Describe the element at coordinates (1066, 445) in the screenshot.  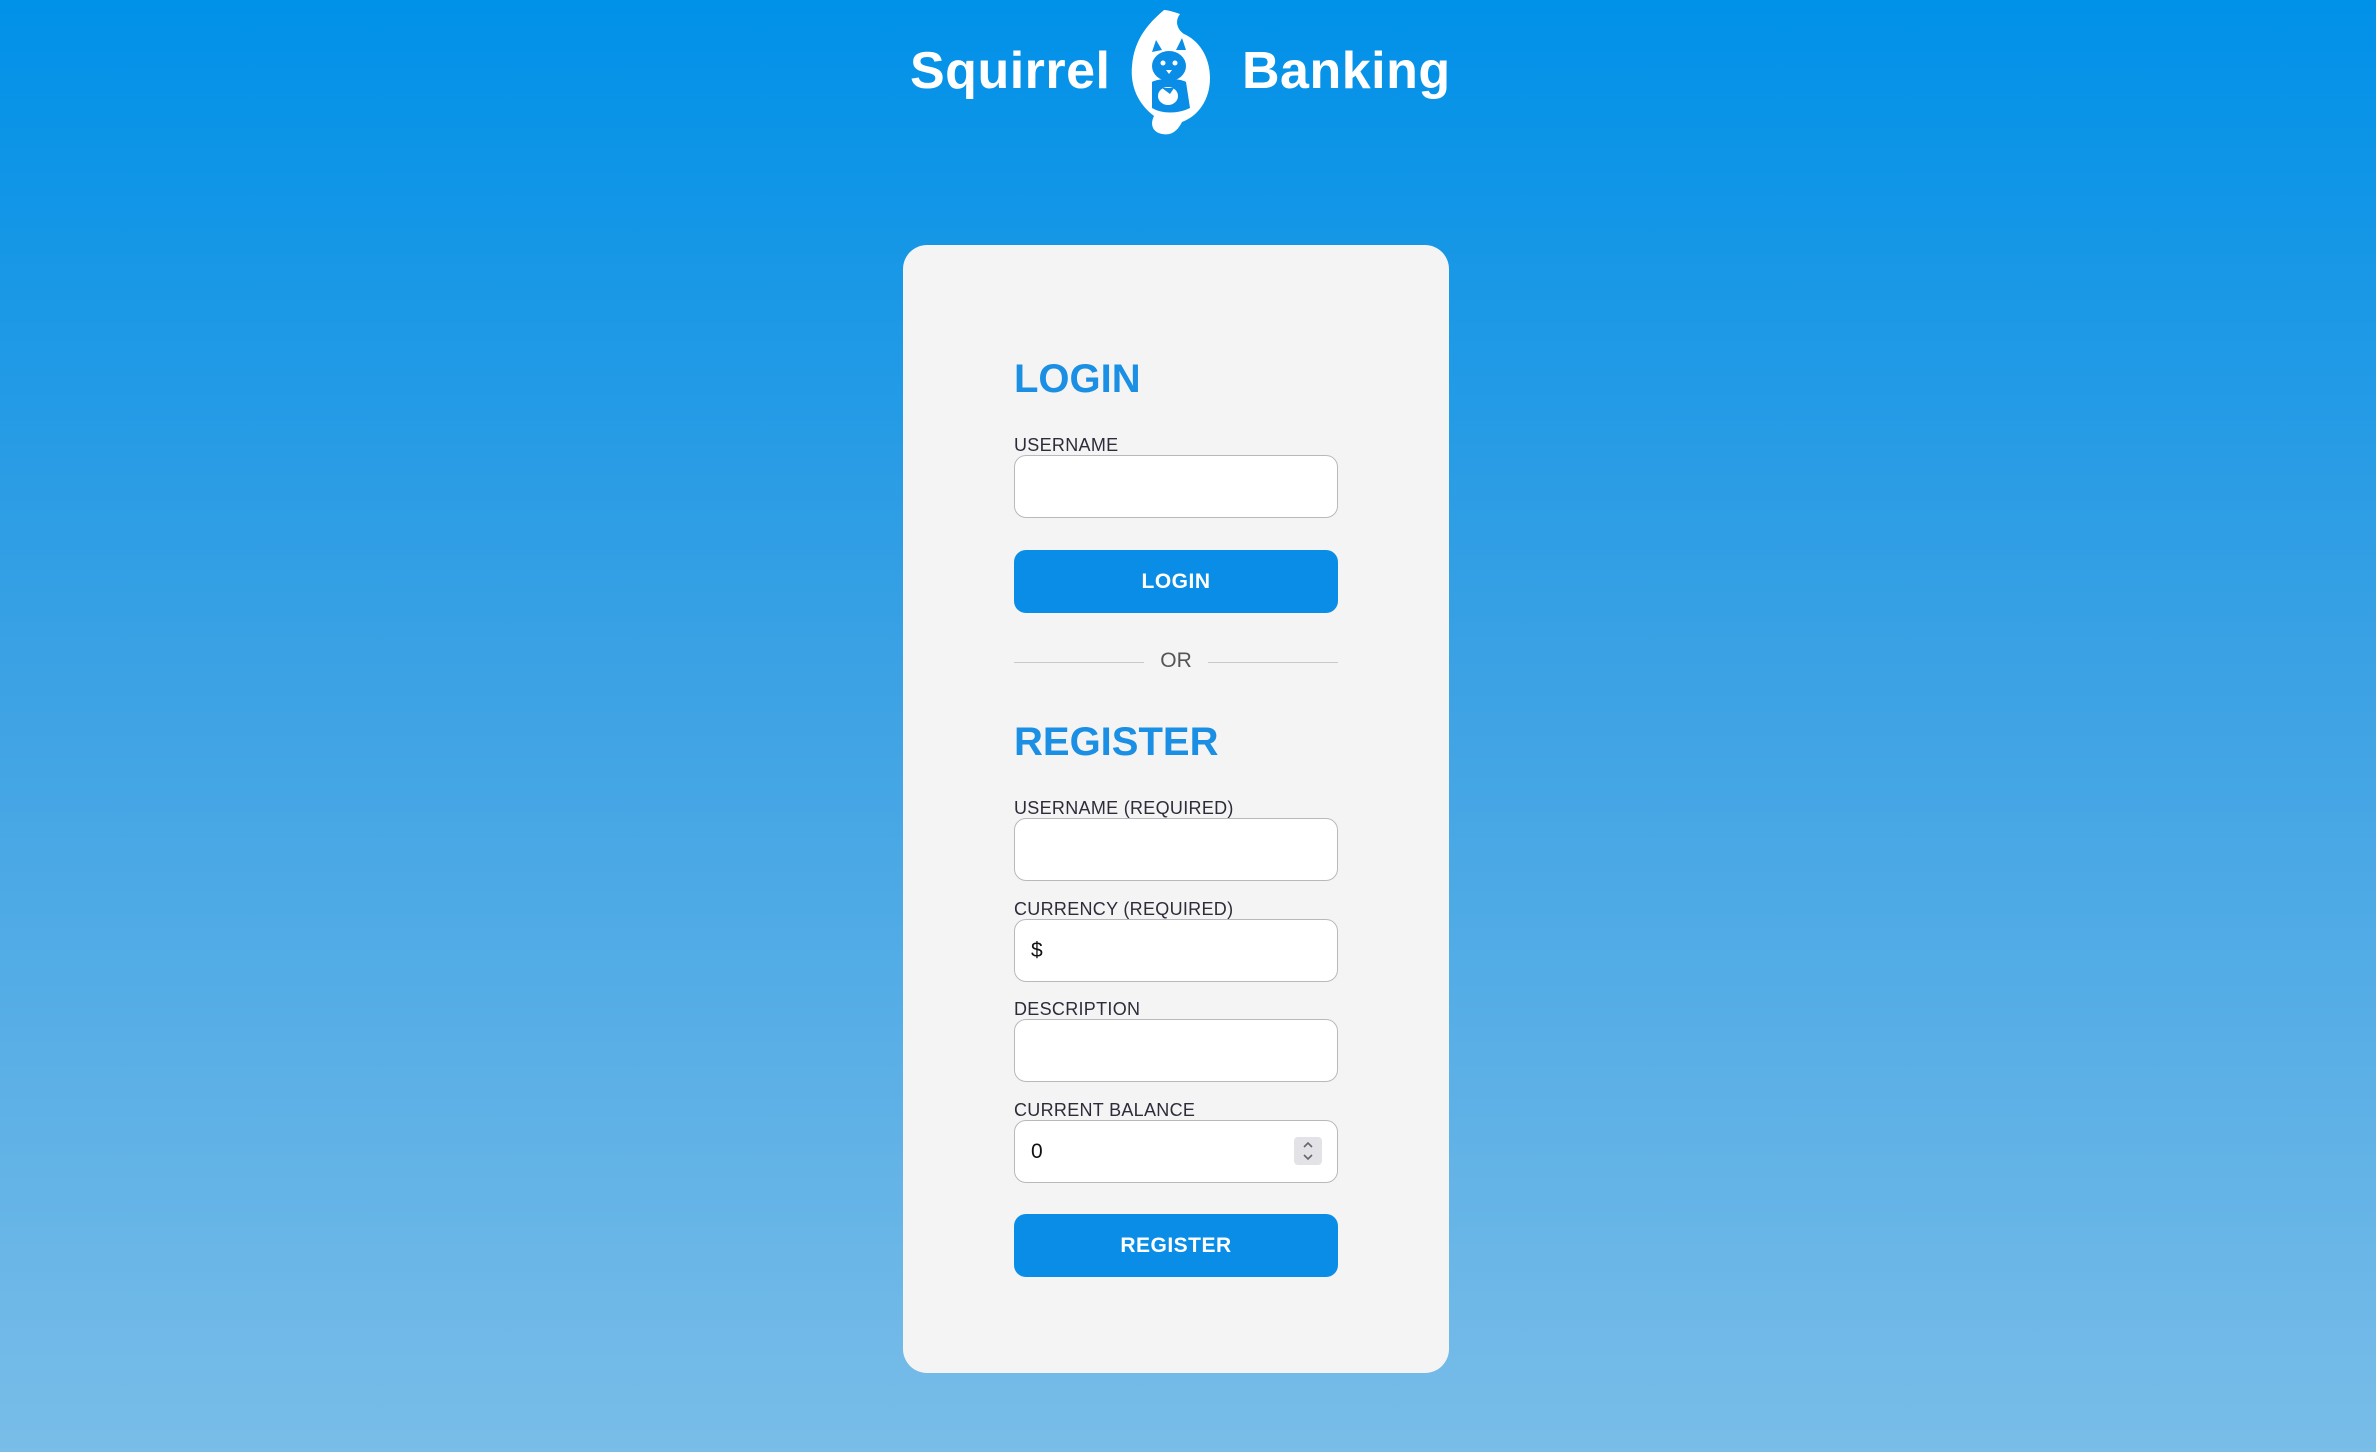
I see `login-username-label: USERNAME` at that location.